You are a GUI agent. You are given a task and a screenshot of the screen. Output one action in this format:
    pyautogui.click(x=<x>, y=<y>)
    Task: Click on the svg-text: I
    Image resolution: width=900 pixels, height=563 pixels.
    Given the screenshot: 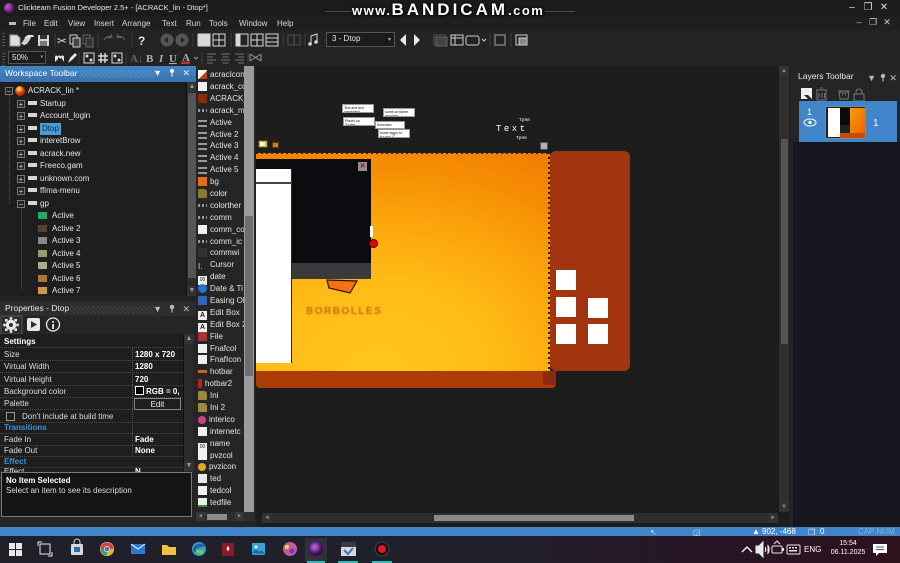 What is the action you would take?
    pyautogui.click(x=161, y=59)
    